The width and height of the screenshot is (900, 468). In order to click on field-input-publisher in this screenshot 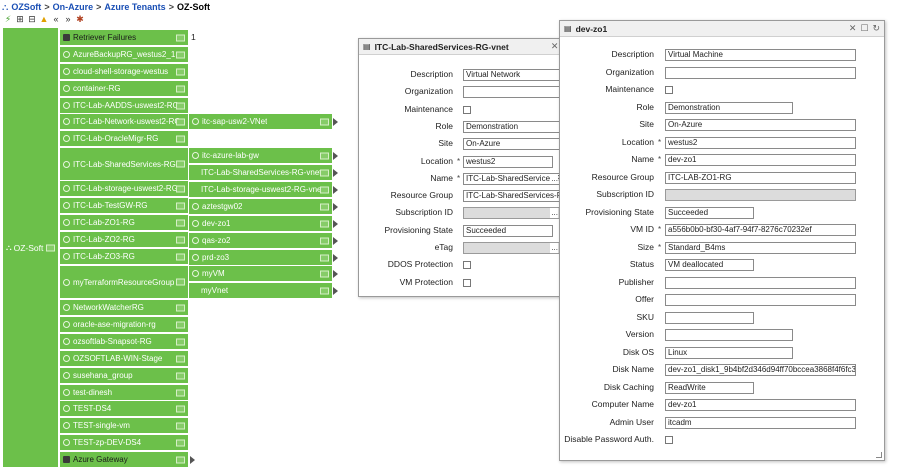, I will do `click(760, 282)`.